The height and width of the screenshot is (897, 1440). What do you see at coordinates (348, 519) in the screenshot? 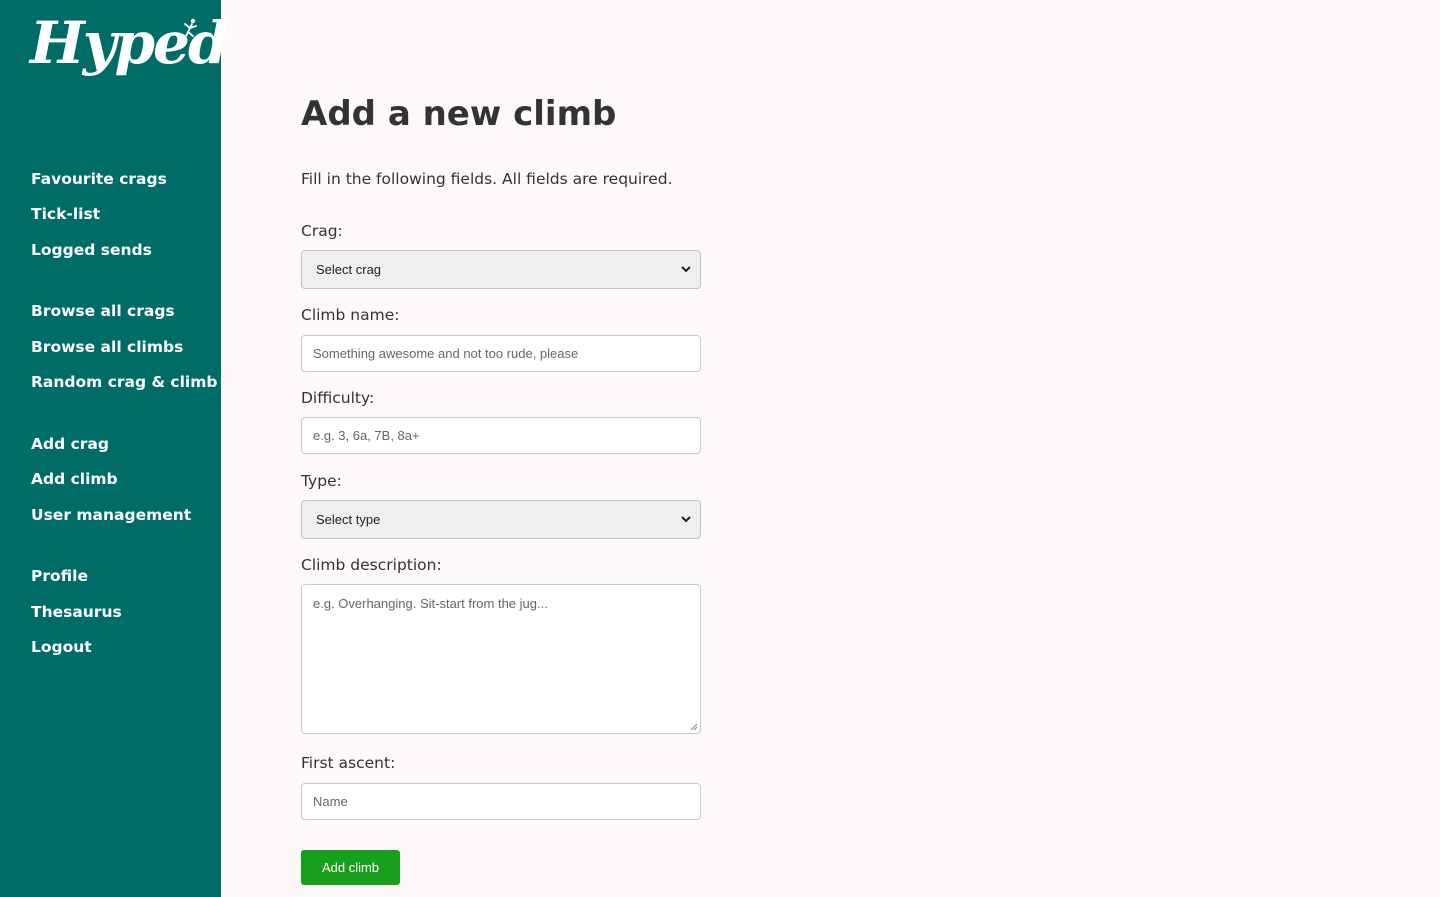
I see `type-select-value: Select type` at bounding box center [348, 519].